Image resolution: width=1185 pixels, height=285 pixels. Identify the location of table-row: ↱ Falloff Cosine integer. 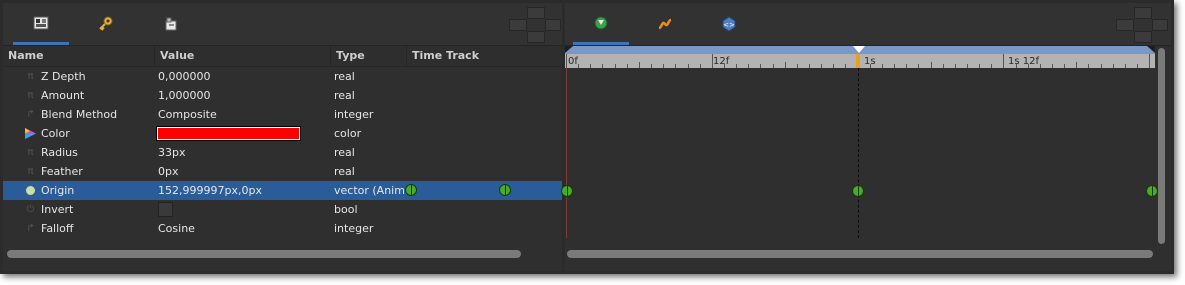
(282, 228).